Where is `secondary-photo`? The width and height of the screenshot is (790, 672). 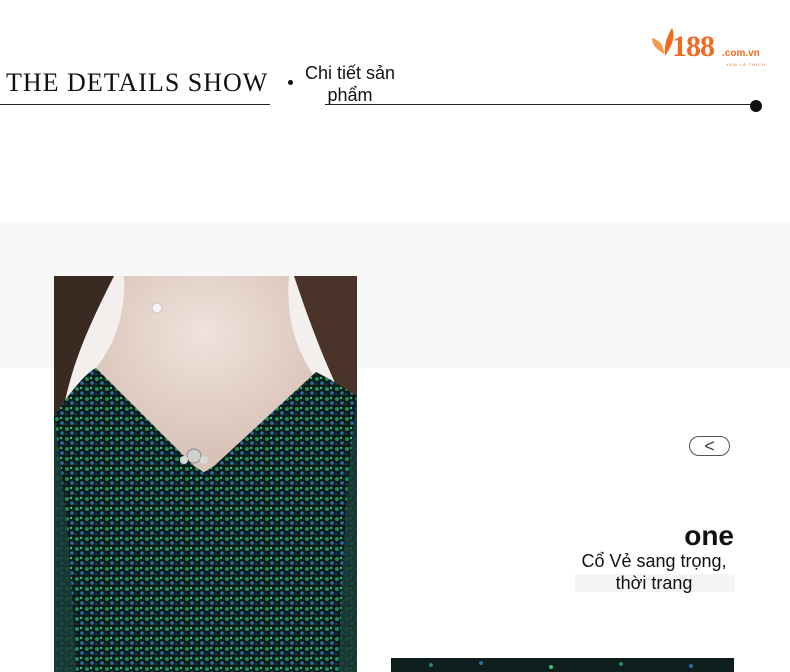
secondary-photo is located at coordinates (562, 665).